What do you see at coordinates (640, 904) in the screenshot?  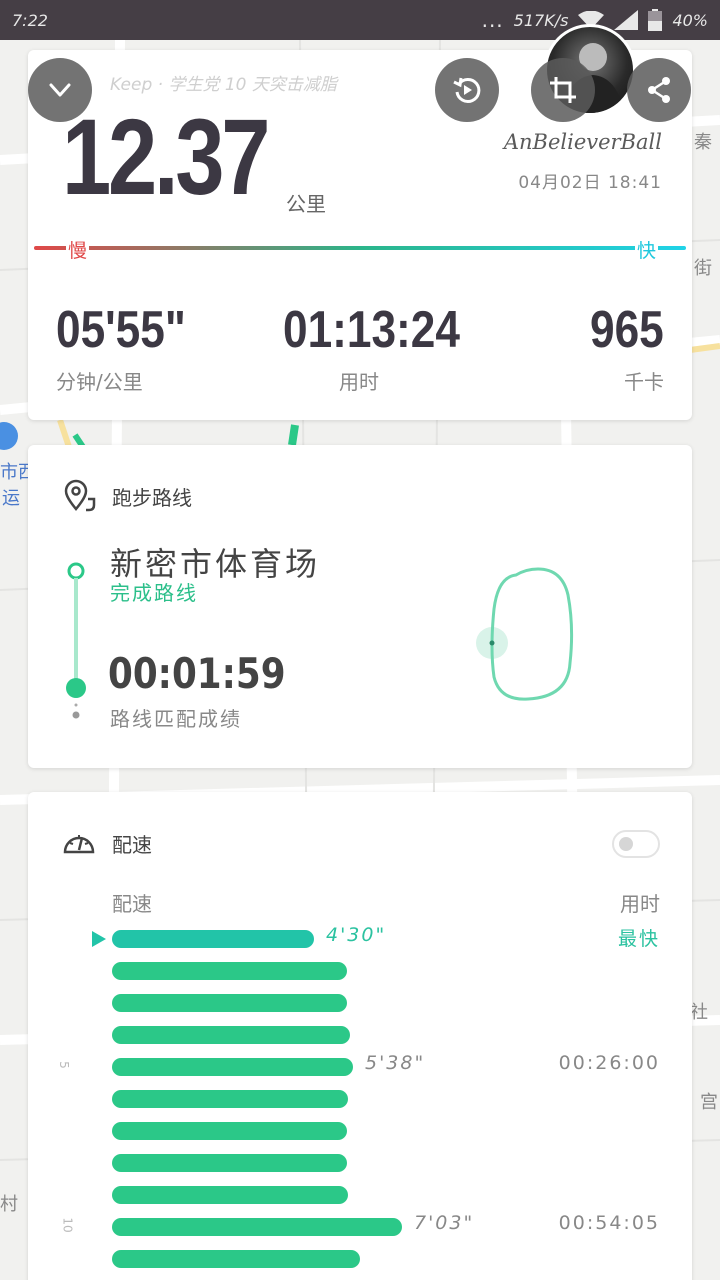 I see `column-time: 用时` at bounding box center [640, 904].